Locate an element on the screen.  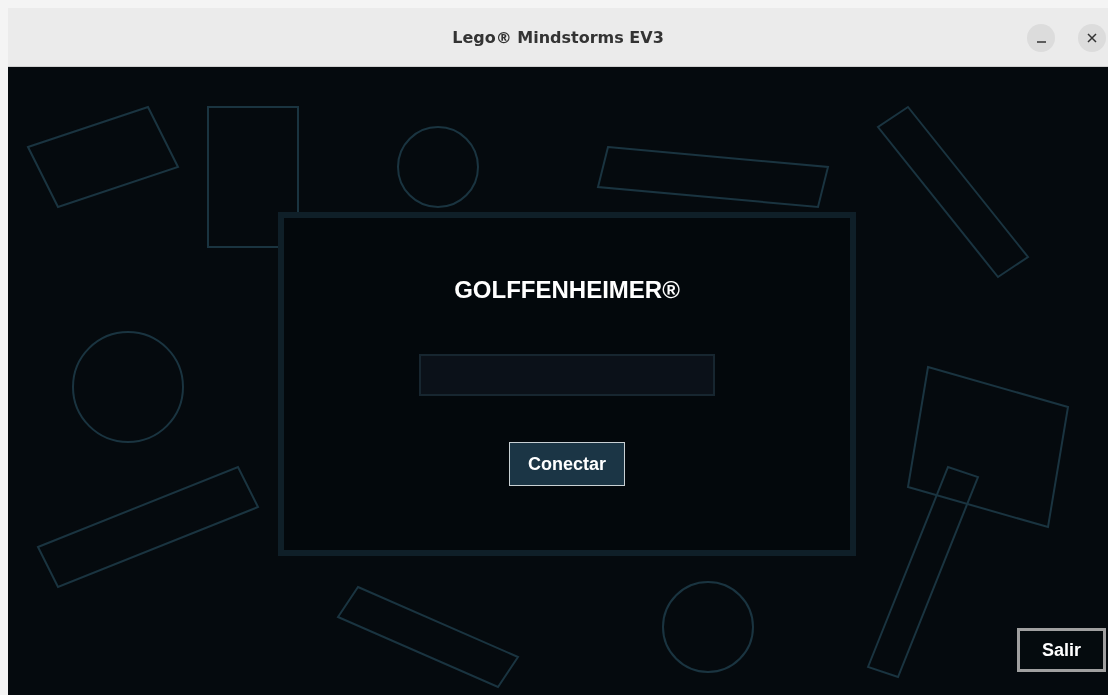
close-icon is located at coordinates (1092, 38).